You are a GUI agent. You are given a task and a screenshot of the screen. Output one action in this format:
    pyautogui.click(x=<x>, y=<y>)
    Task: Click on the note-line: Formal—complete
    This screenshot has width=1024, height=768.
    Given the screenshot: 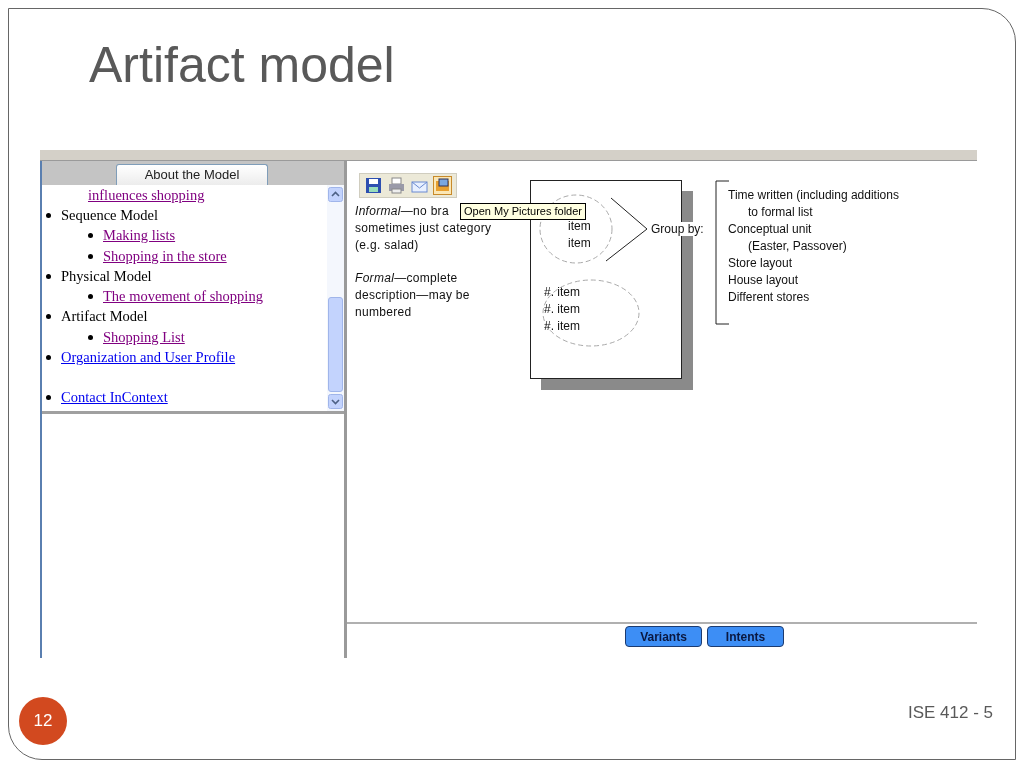 What is the action you would take?
    pyautogui.click(x=406, y=278)
    